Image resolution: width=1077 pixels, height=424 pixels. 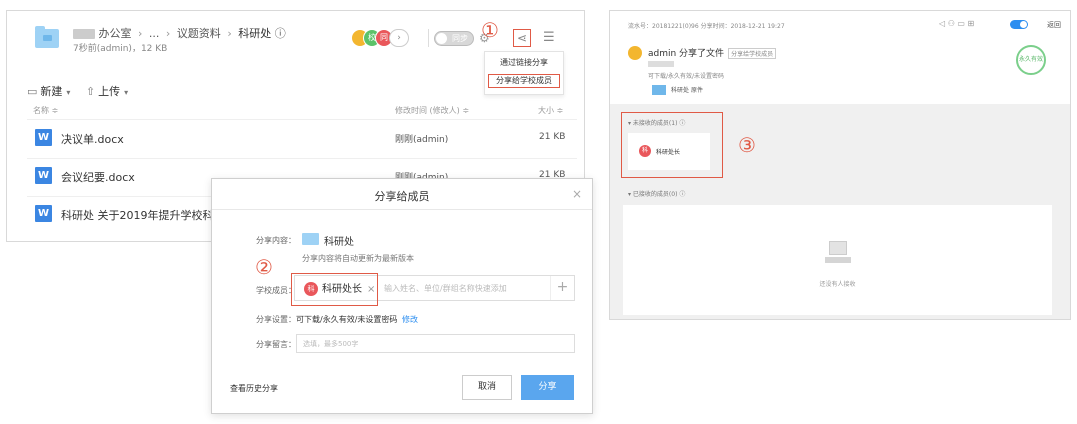 I want to click on back-button: 返回, so click(x=1054, y=25).